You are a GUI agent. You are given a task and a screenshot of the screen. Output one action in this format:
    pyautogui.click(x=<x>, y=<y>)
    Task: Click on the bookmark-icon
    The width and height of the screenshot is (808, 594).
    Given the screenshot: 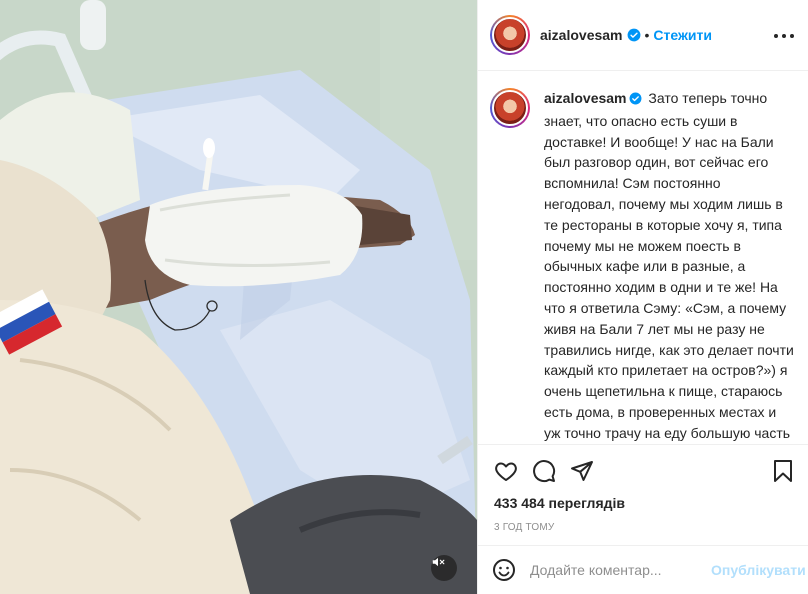 What is the action you would take?
    pyautogui.click(x=783, y=471)
    